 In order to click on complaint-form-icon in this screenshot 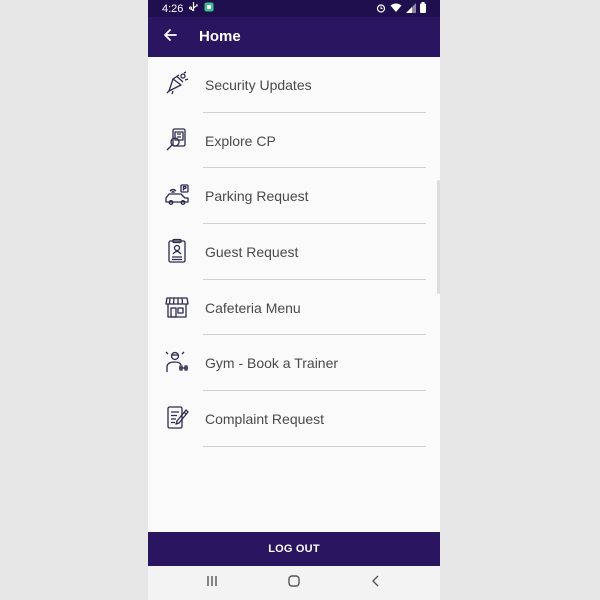, I will do `click(177, 418)`.